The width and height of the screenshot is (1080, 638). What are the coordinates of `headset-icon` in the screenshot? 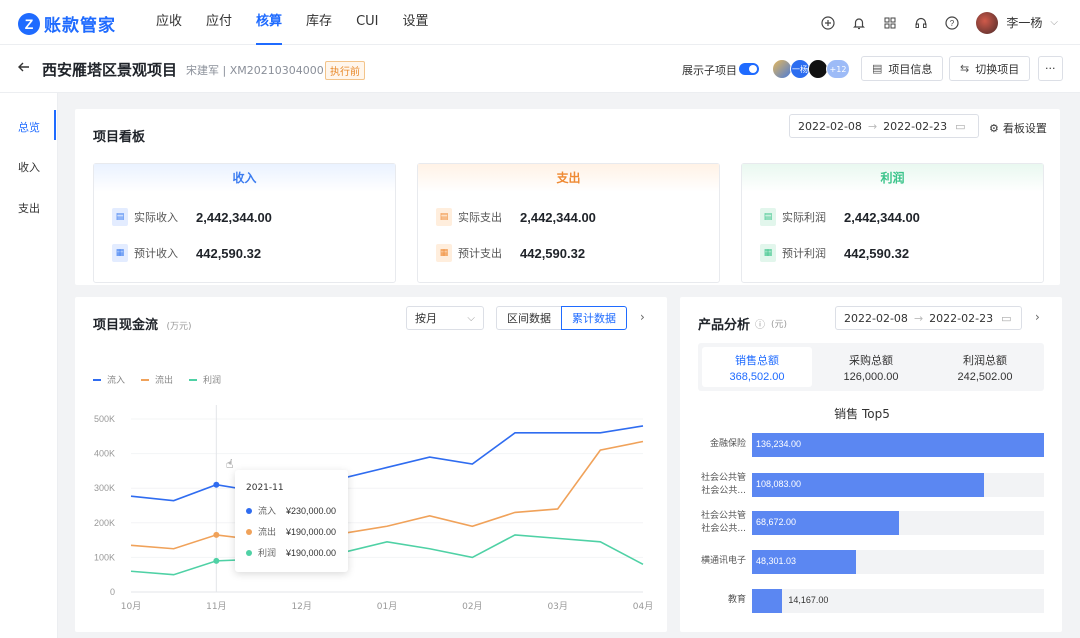 It's located at (921, 23).